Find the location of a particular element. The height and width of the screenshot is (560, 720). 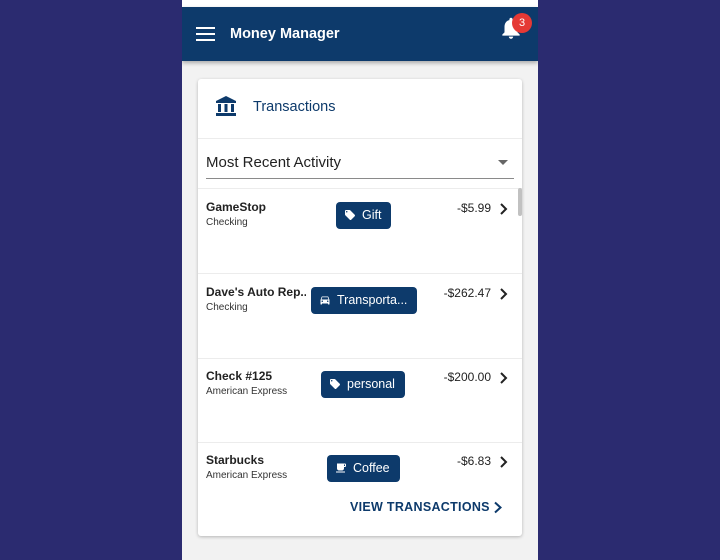

category-chip: Coffee is located at coordinates (363, 468).